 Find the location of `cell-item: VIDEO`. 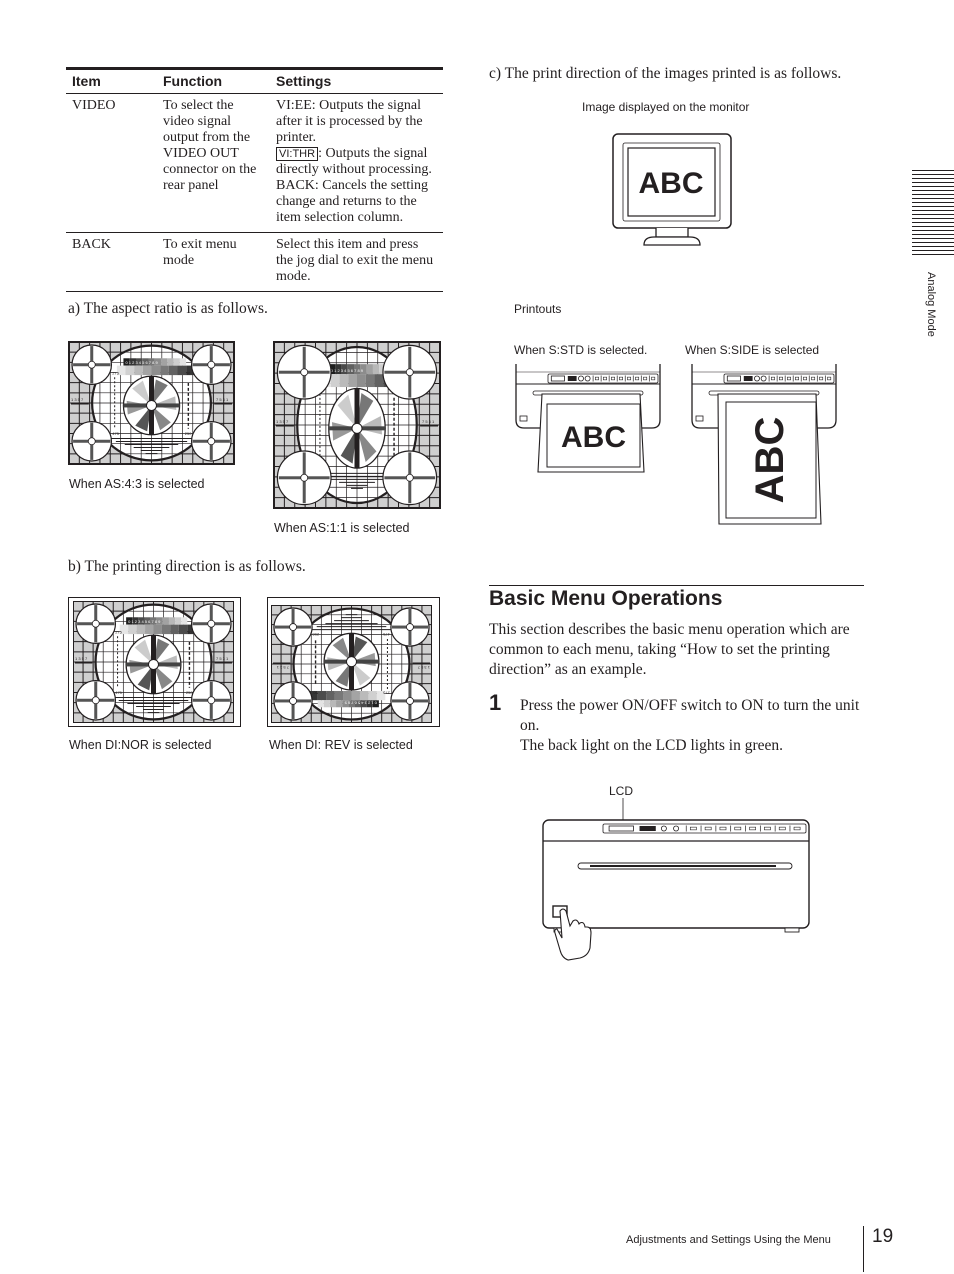

cell-item: VIDEO is located at coordinates (111, 163).